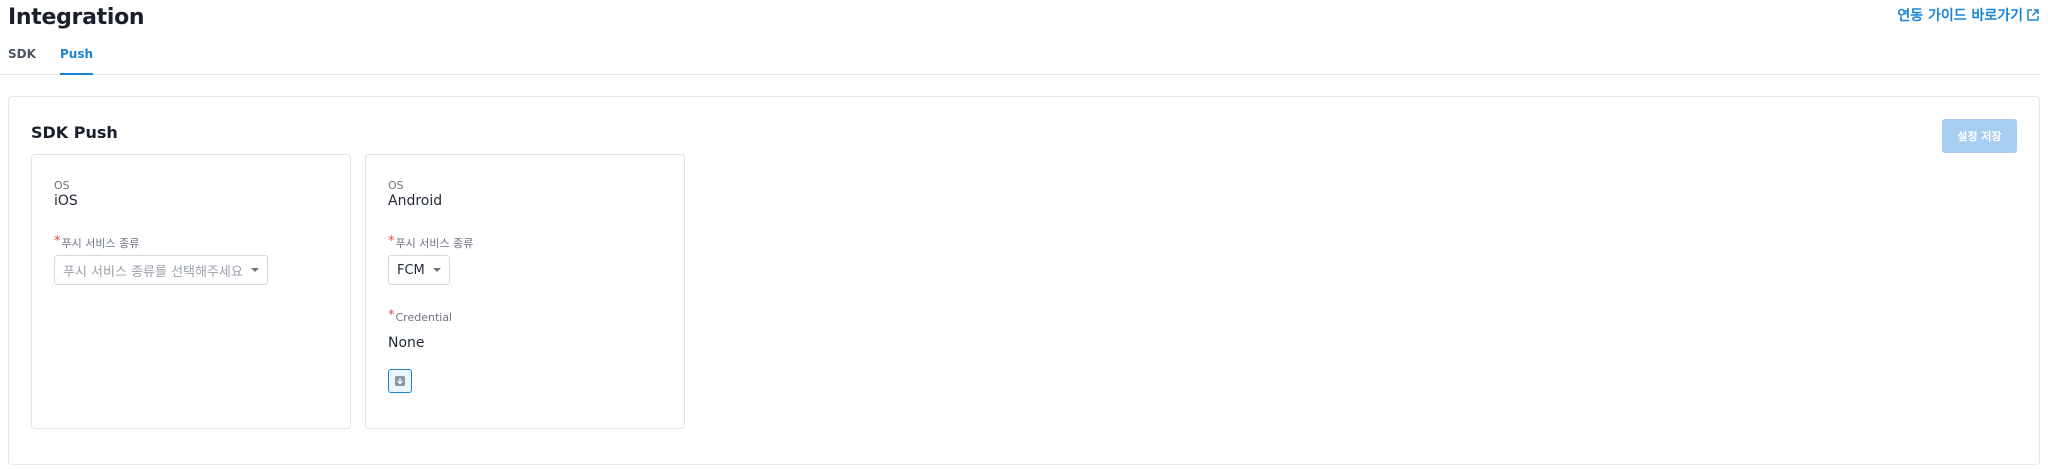 The height and width of the screenshot is (470, 2048). I want to click on guide-link-label: 연동 가이드 바로가기, so click(1960, 16).